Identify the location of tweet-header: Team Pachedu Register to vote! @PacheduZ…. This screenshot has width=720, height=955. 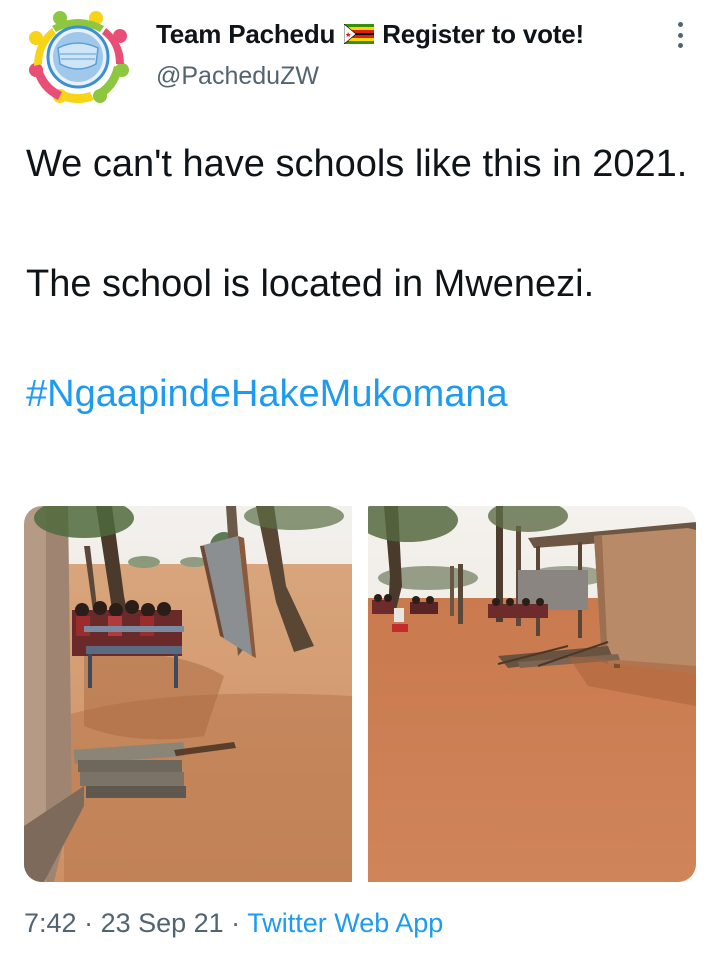
(360, 55).